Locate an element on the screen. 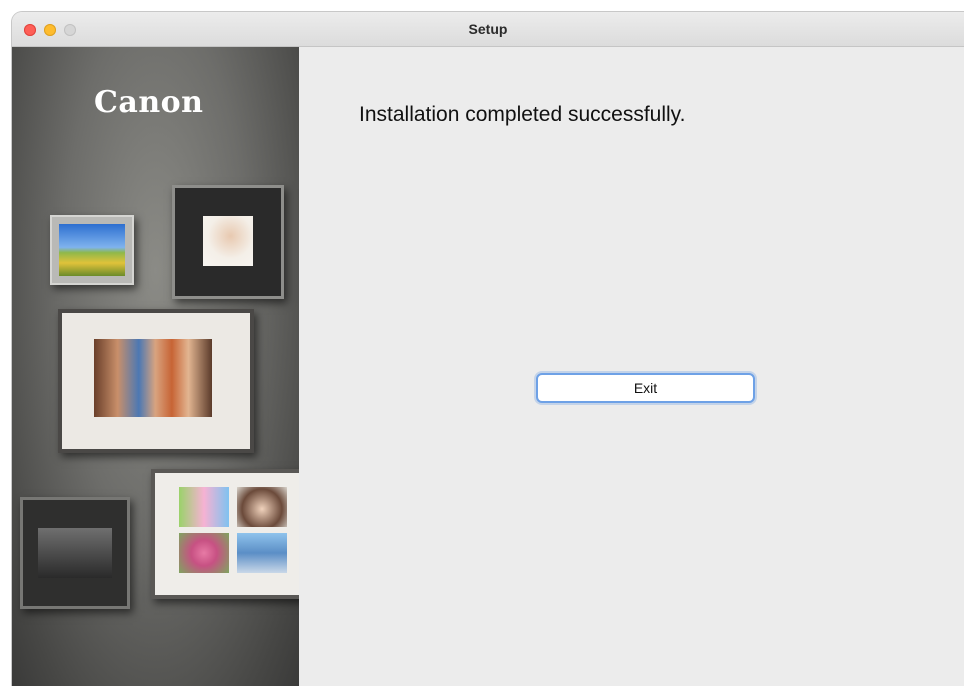 The height and width of the screenshot is (686, 964). vintage-photo is located at coordinates (75, 553).